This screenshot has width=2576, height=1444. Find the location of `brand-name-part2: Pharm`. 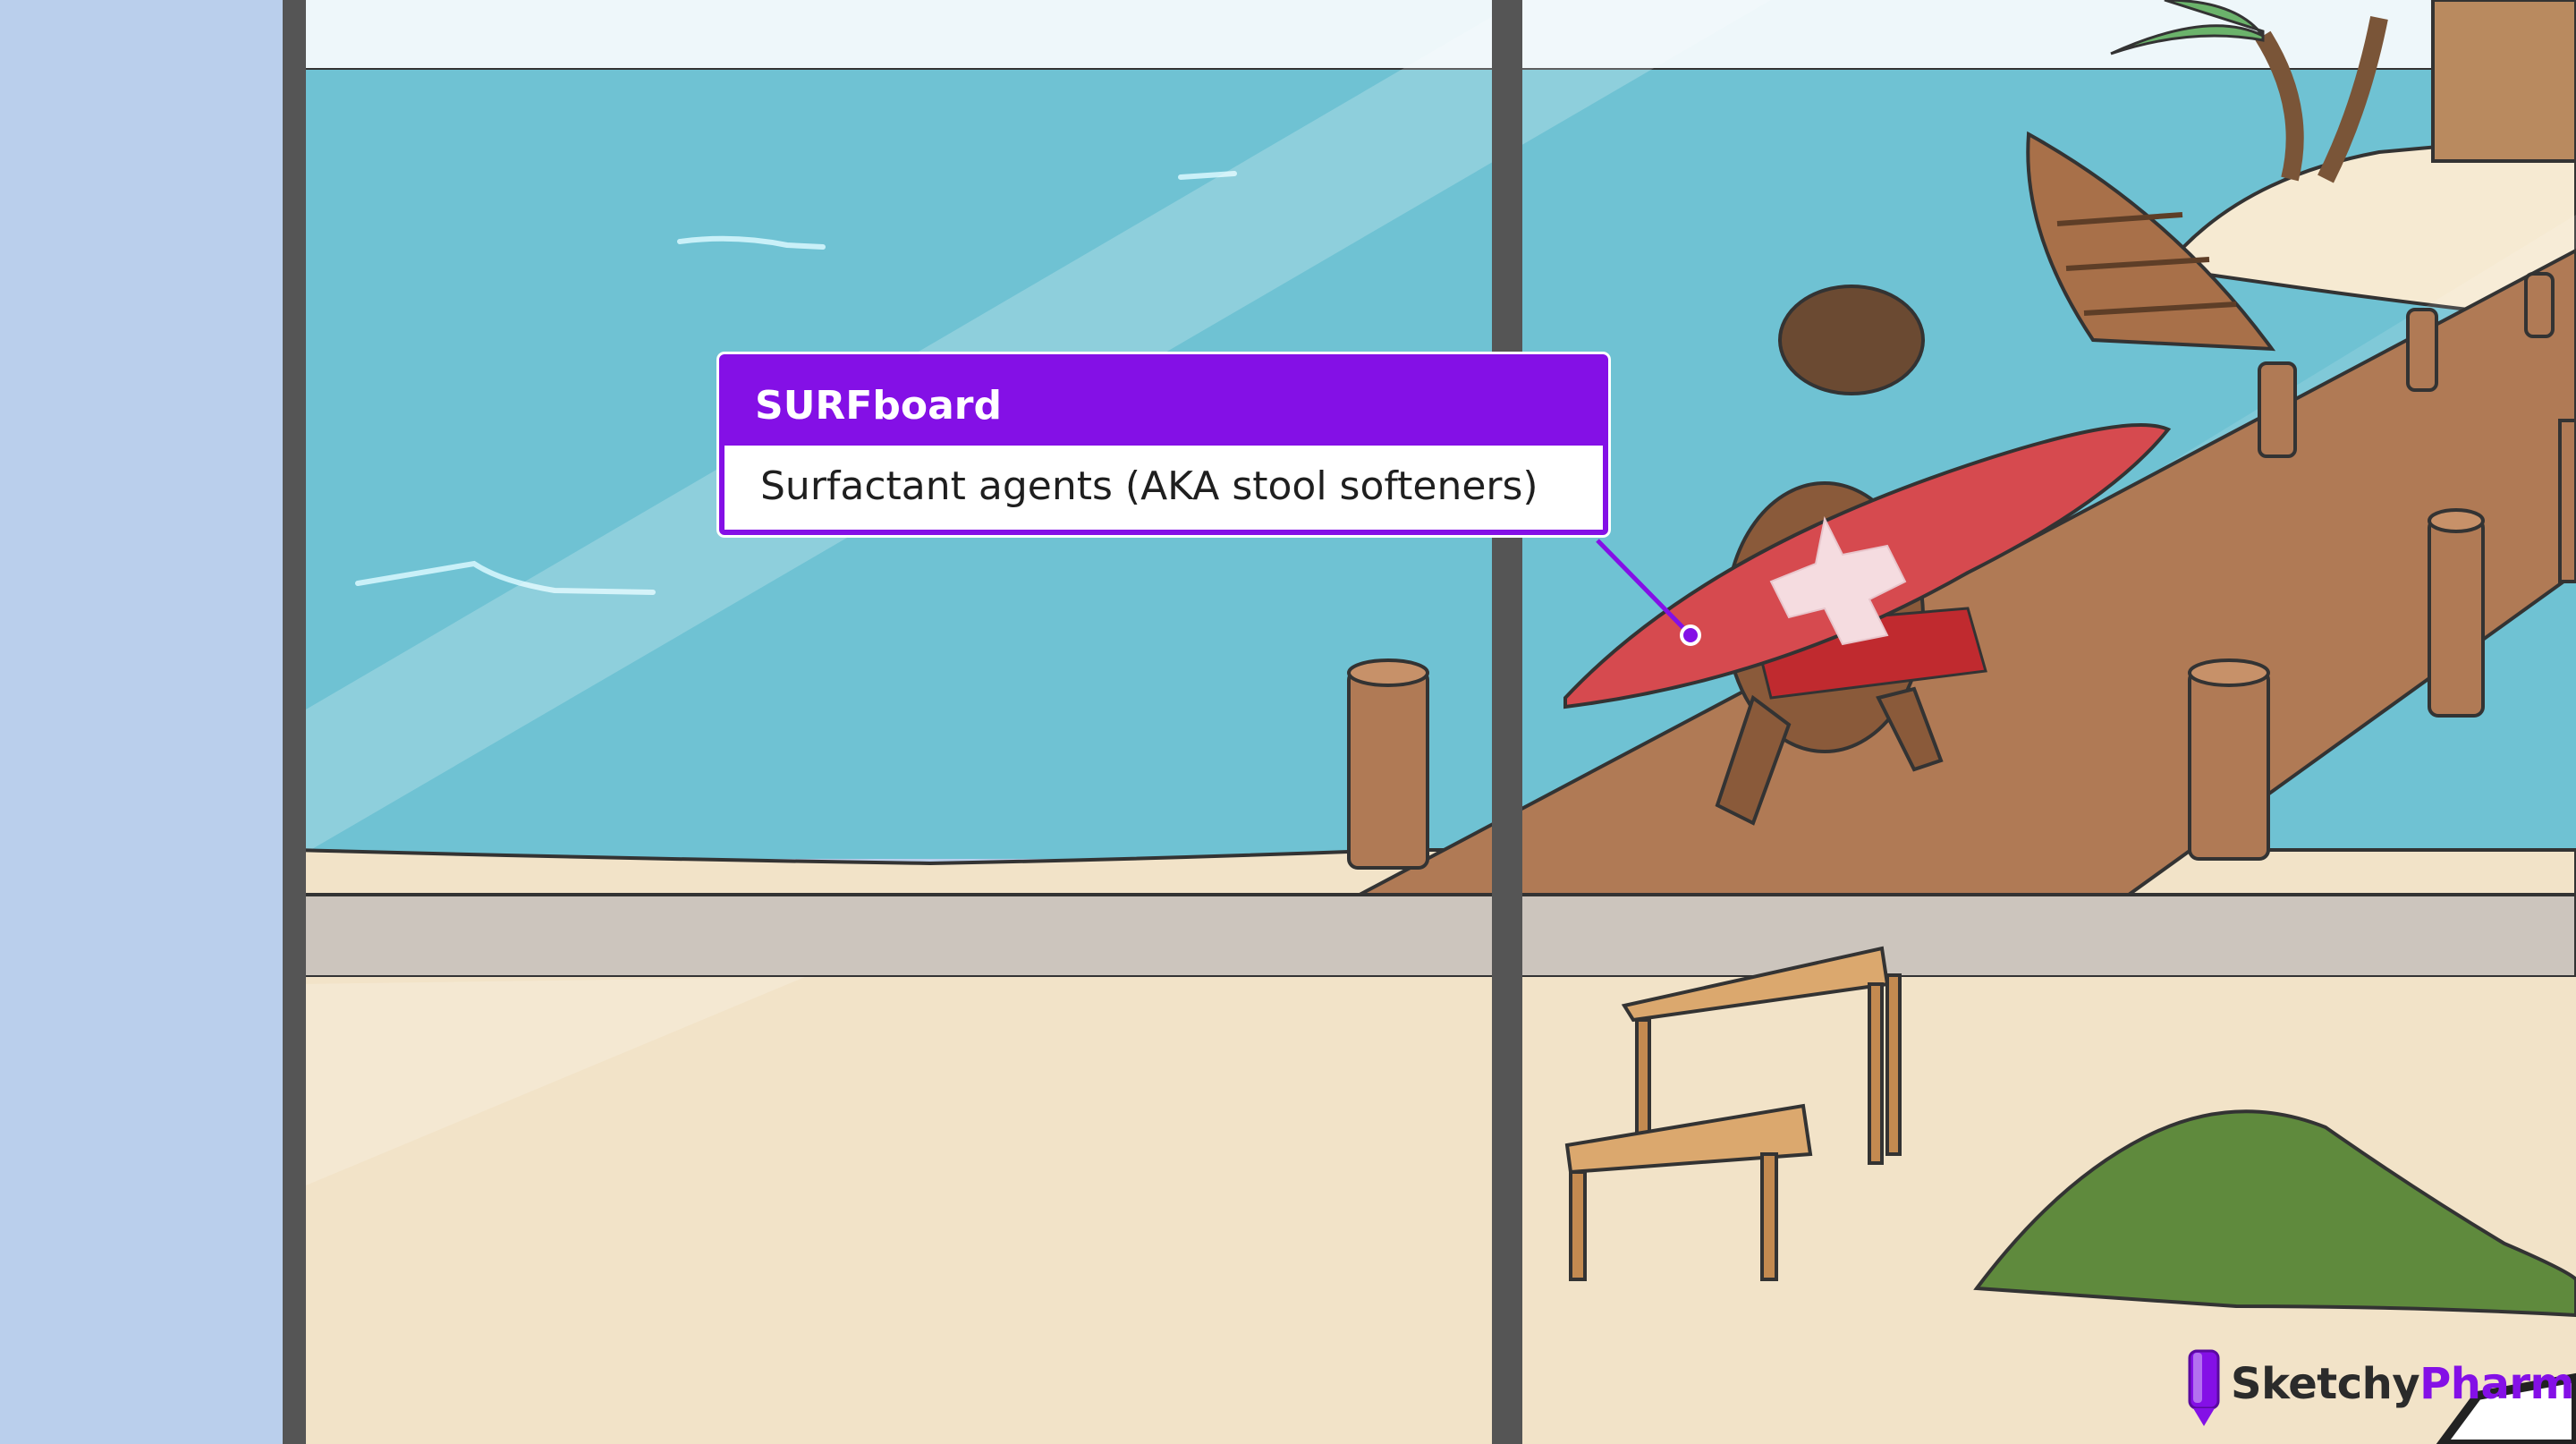

brand-name-part2: Pharm is located at coordinates (2497, 1384).